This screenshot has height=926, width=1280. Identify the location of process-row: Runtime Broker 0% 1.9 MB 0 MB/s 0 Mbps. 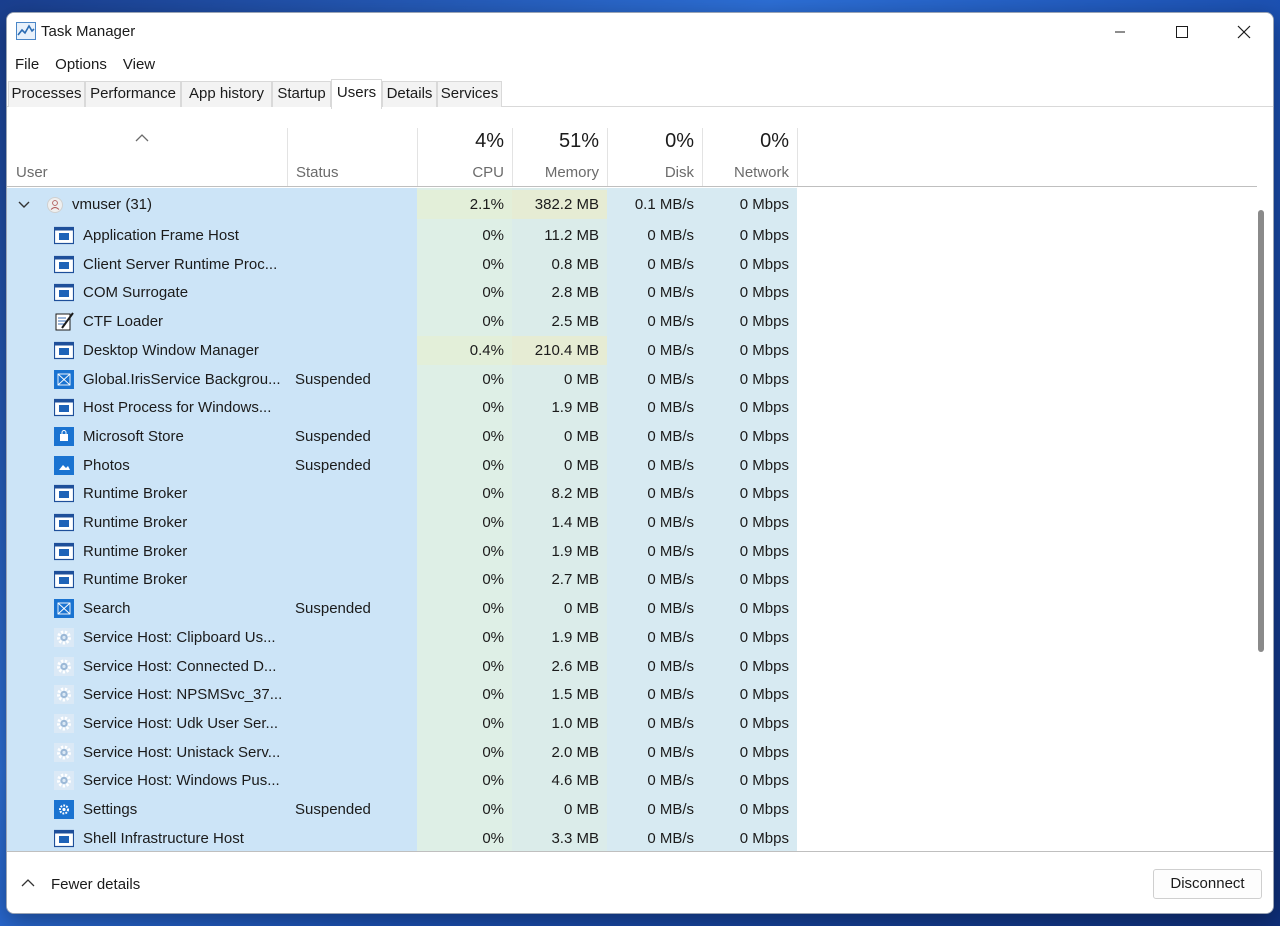
(402, 551).